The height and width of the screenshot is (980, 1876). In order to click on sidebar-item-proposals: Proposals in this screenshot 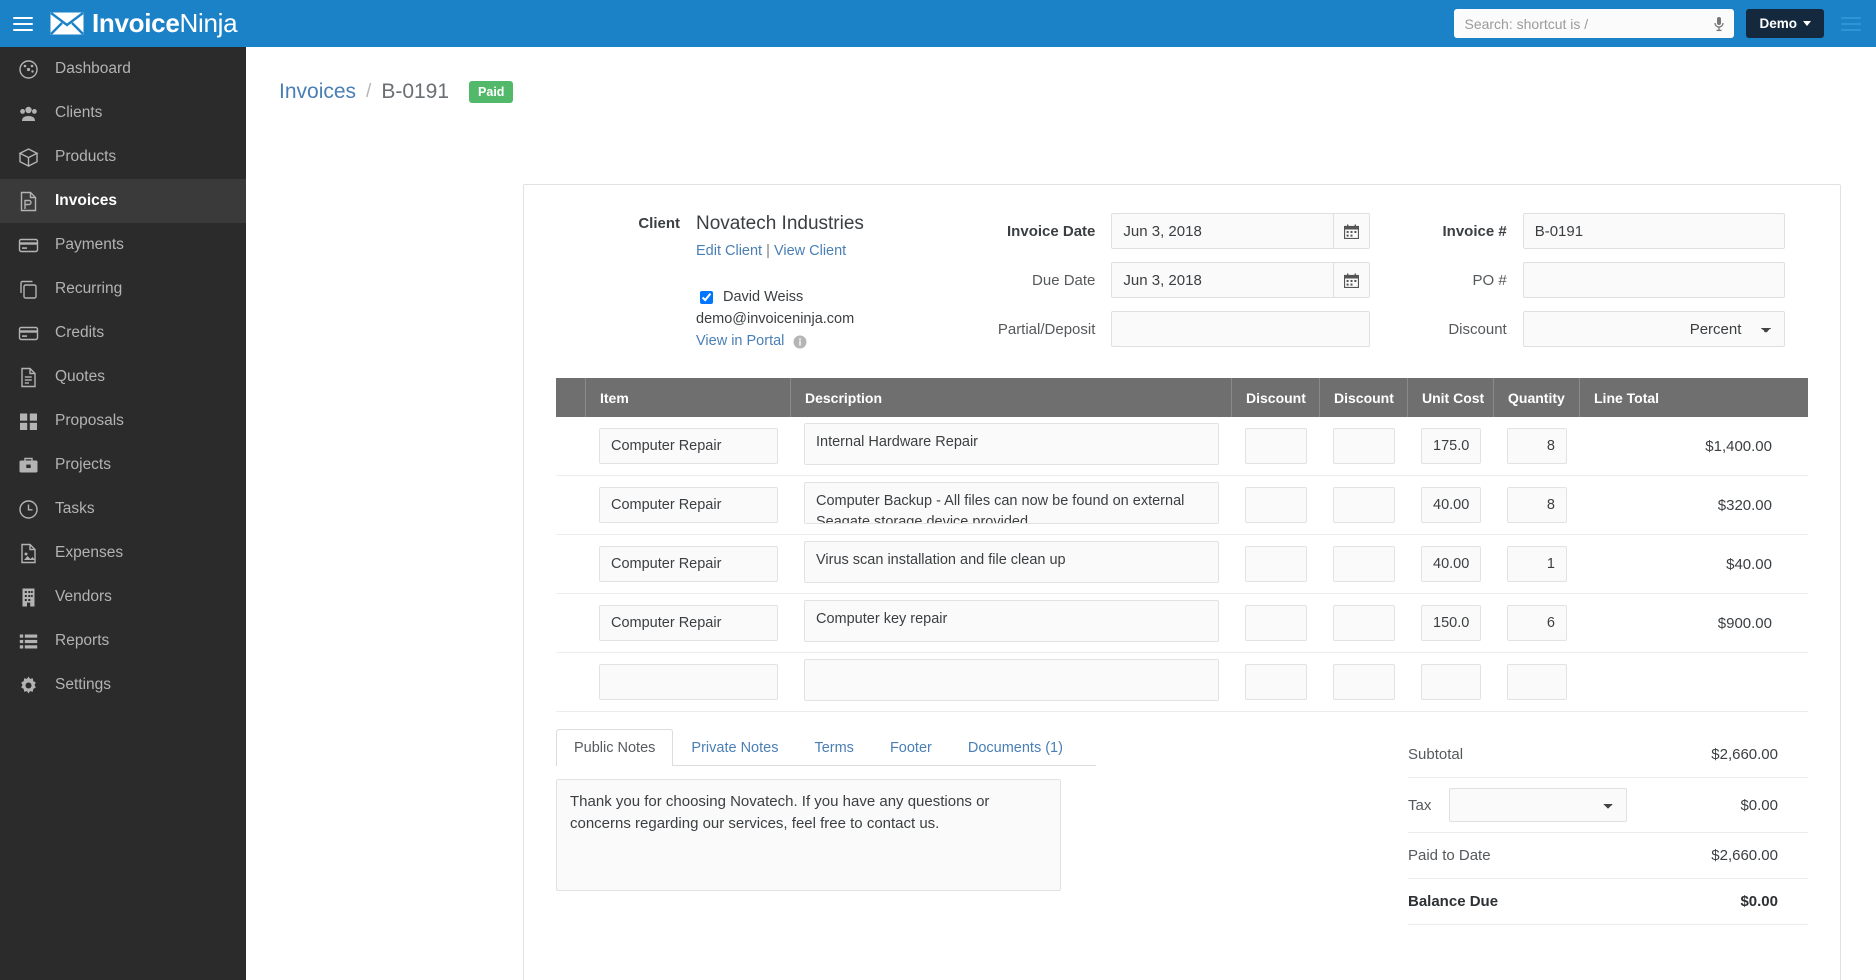, I will do `click(123, 421)`.